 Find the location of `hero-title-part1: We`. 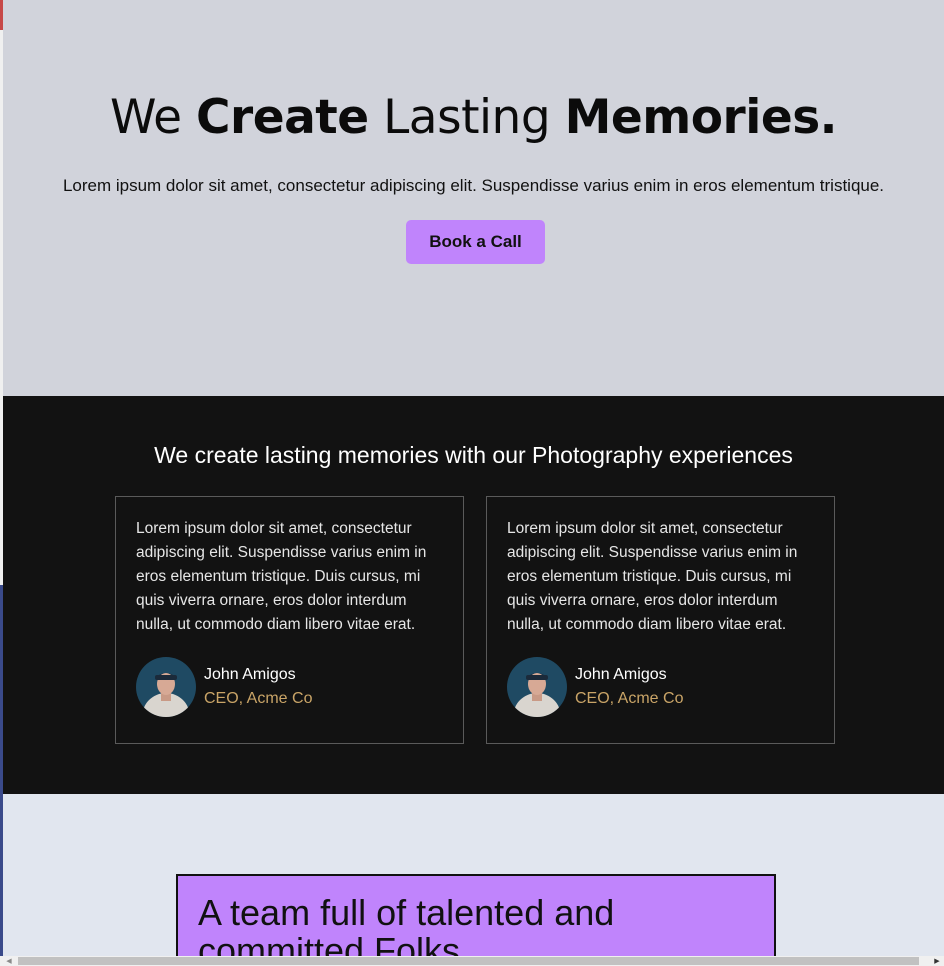

hero-title-part1: We is located at coordinates (153, 117).